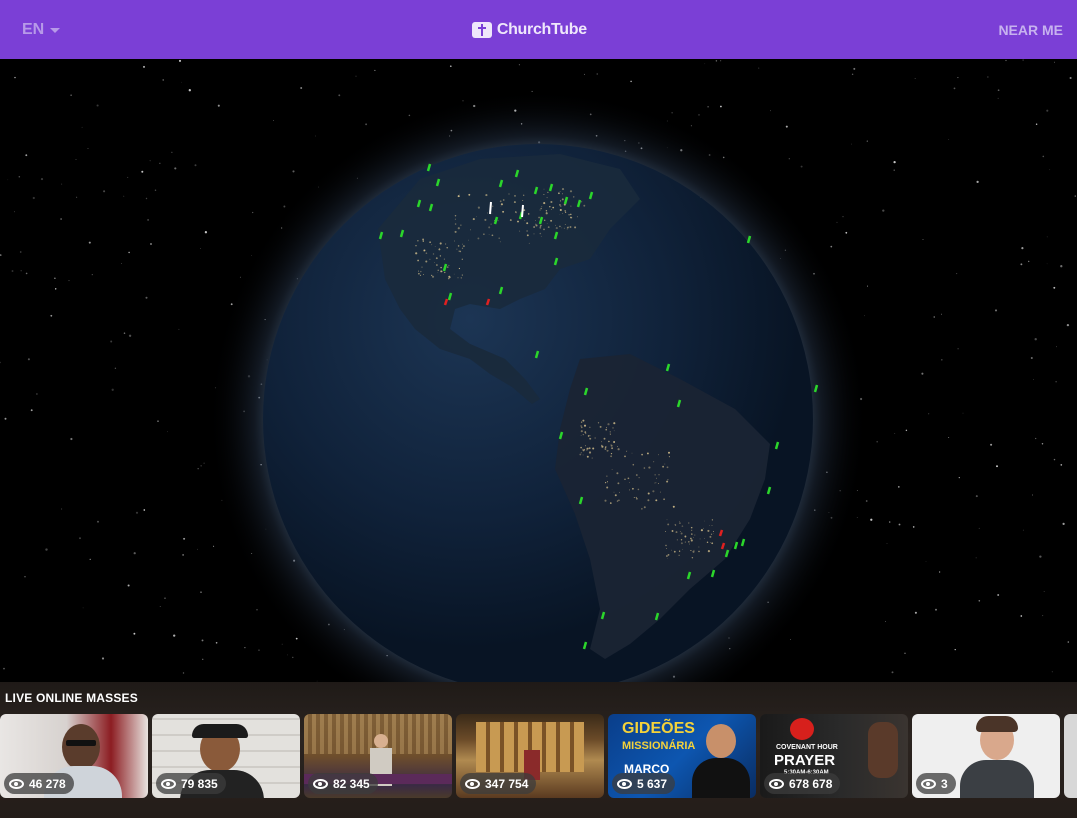 This screenshot has height=818, width=1077. I want to click on view-count-badge: 3, so click(936, 783).